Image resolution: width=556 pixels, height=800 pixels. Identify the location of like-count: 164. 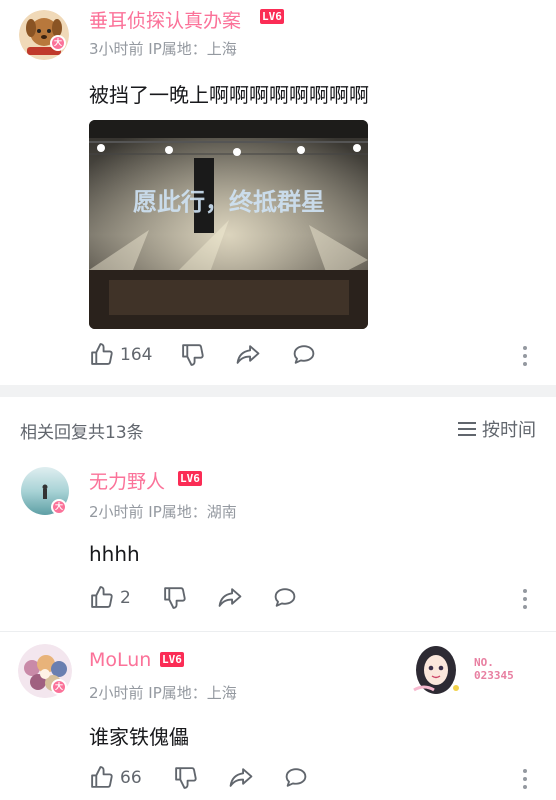
(136, 354).